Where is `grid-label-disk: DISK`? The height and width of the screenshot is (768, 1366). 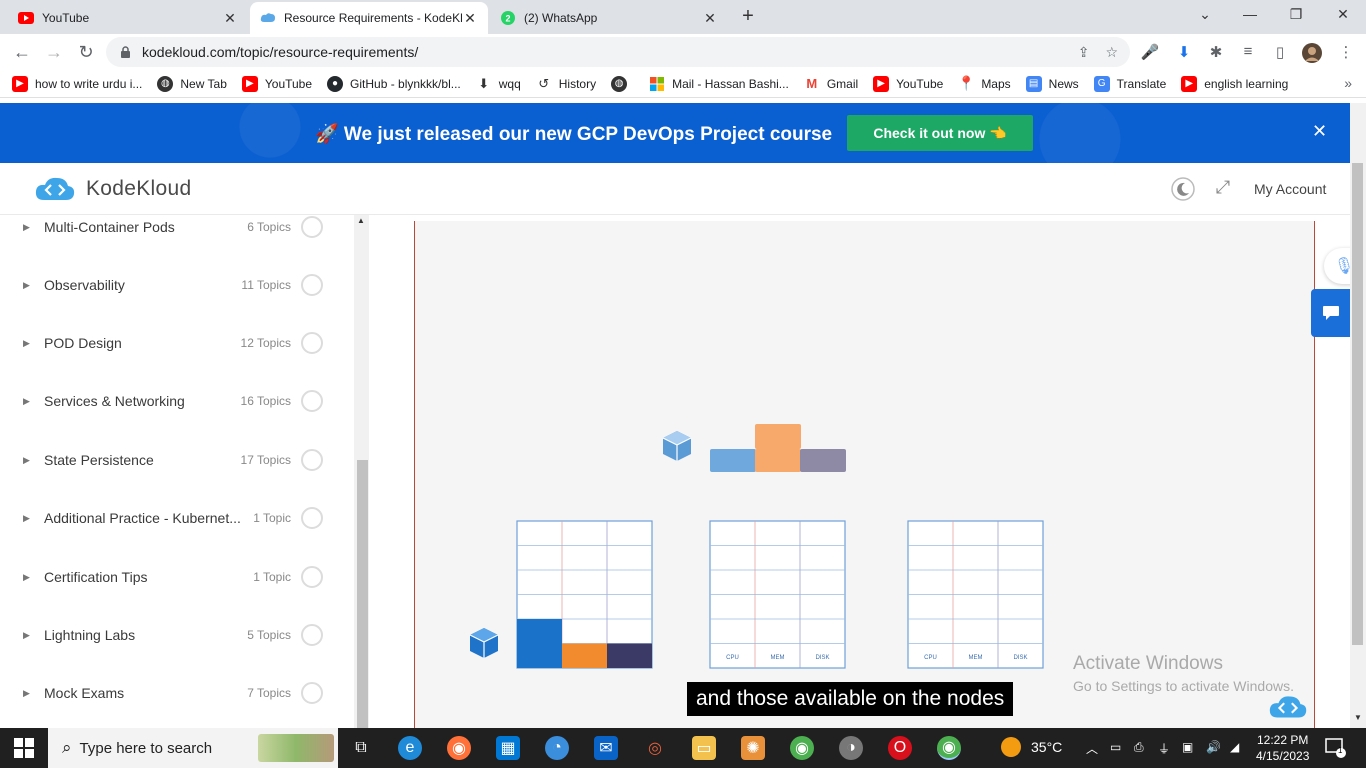 grid-label-disk: DISK is located at coordinates (822, 658).